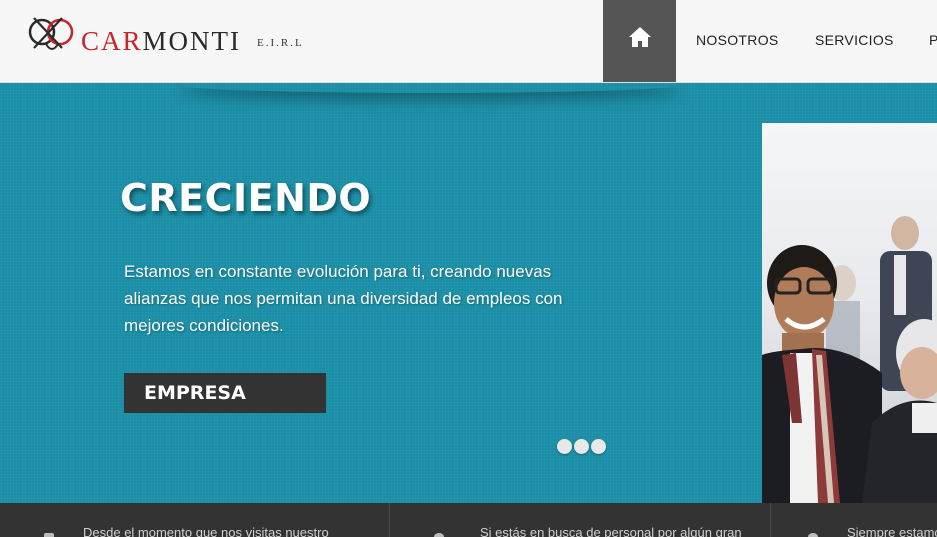 Image resolution: width=937 pixels, height=537 pixels. What do you see at coordinates (849, 359) in the screenshot?
I see `business-people-photo` at bounding box center [849, 359].